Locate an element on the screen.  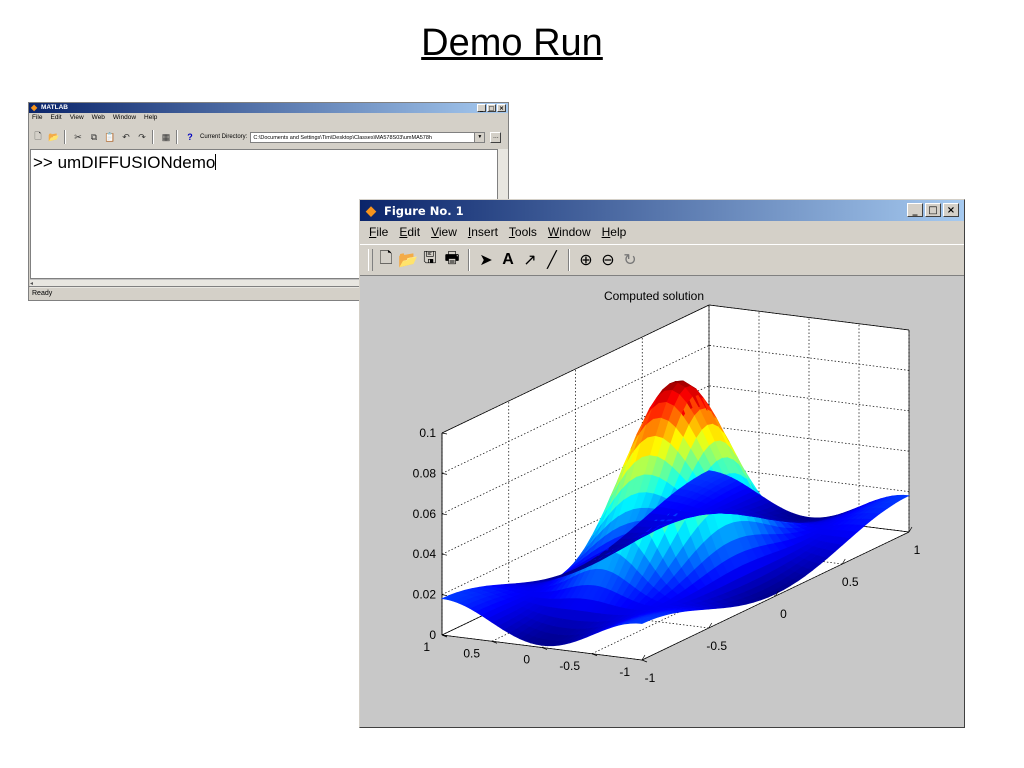
redo-icon: ↷ is located at coordinates (142, 137).